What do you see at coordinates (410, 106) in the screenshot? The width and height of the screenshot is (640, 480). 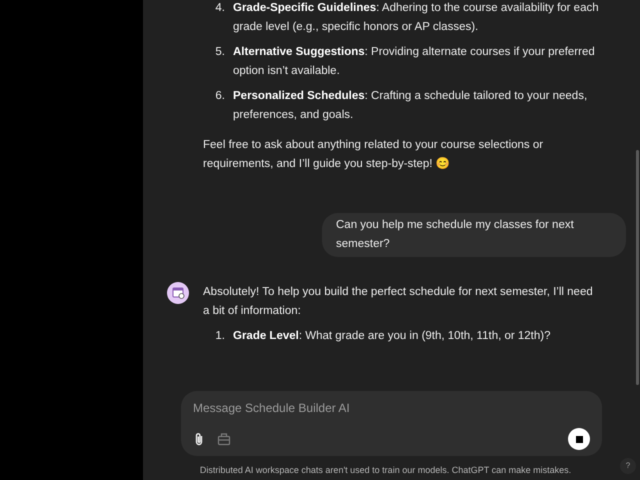 I see `list-item-text: Personalized Schedules: Crafting a schedule tailored to your needs, preferences, and goals.` at bounding box center [410, 106].